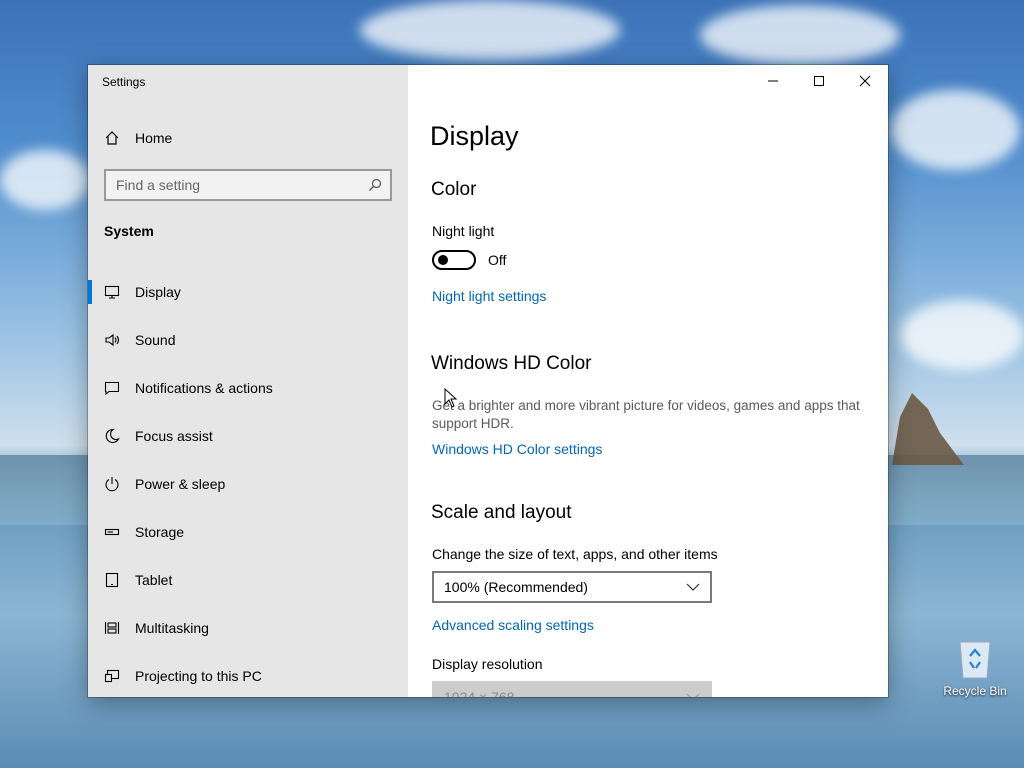 The image size is (1024, 768). What do you see at coordinates (154, 580) in the screenshot?
I see `sidebar-item-label: Tablet` at bounding box center [154, 580].